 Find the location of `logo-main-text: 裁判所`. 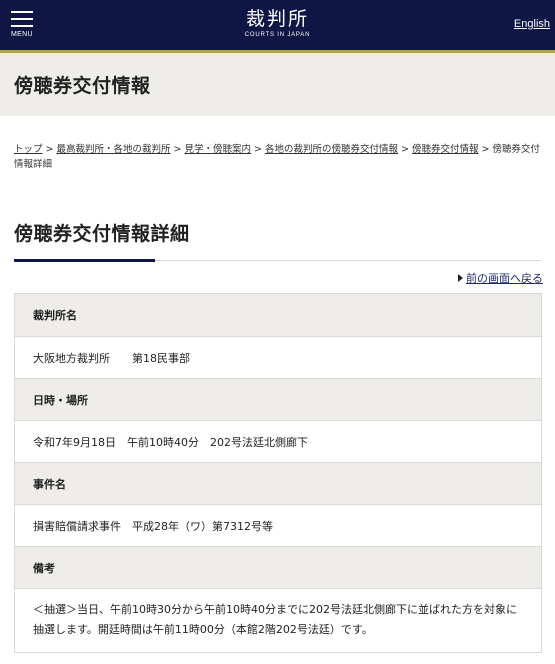

logo-main-text: 裁判所 is located at coordinates (277, 19).